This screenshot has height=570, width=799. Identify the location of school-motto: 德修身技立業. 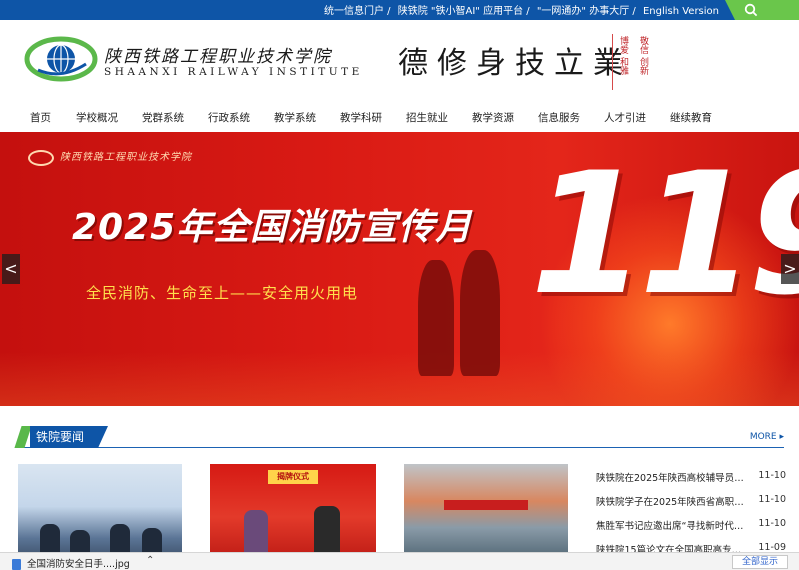
(515, 63).